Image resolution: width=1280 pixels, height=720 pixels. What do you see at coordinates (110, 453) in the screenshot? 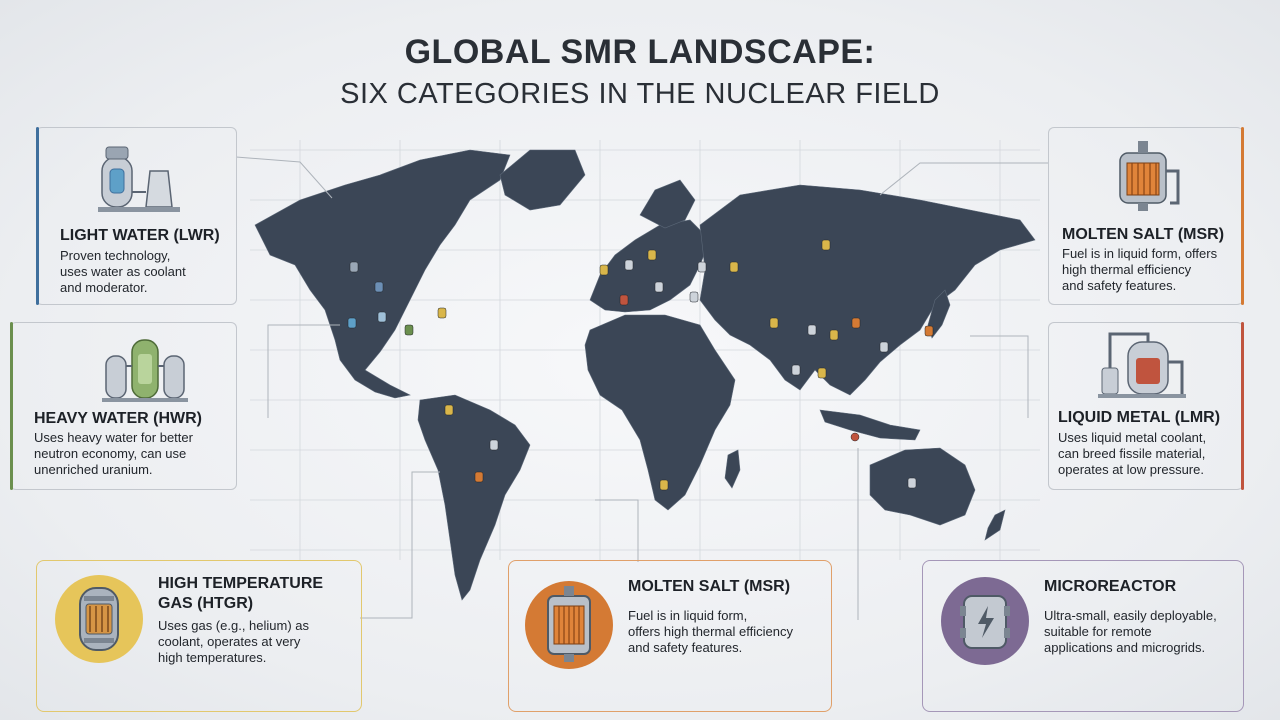
I see `hwr-desc-line2: neutron economy, can use` at bounding box center [110, 453].